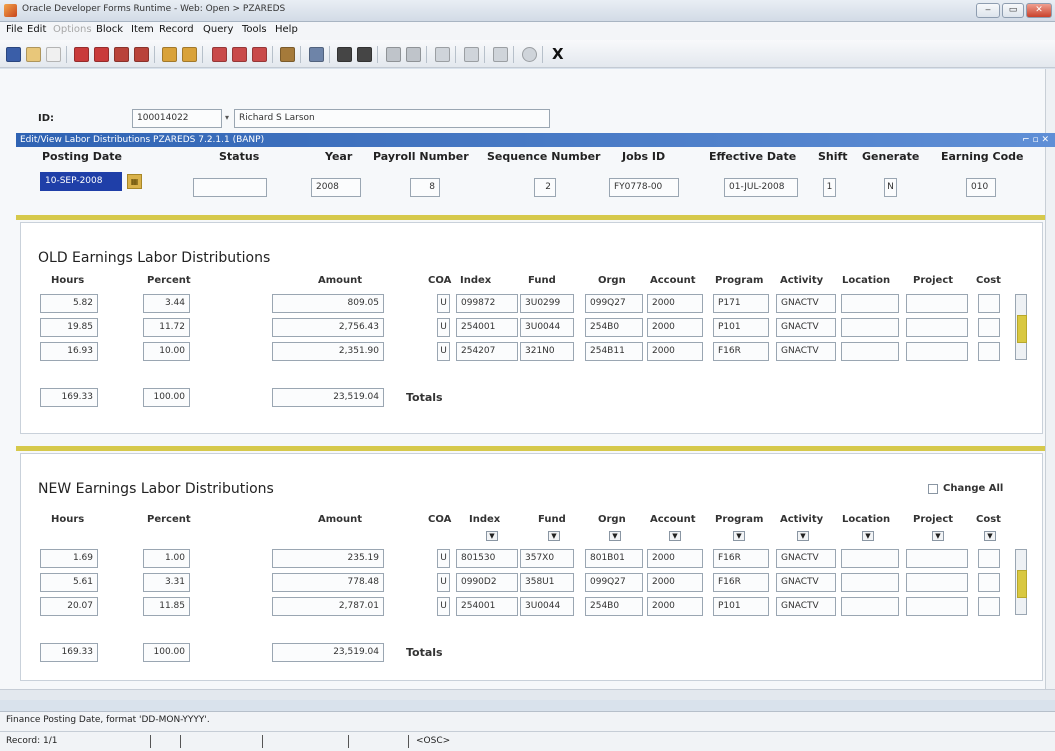 This screenshot has width=1055, height=751. What do you see at coordinates (487, 303) in the screenshot?
I see `old-row1-index: 099872` at bounding box center [487, 303].